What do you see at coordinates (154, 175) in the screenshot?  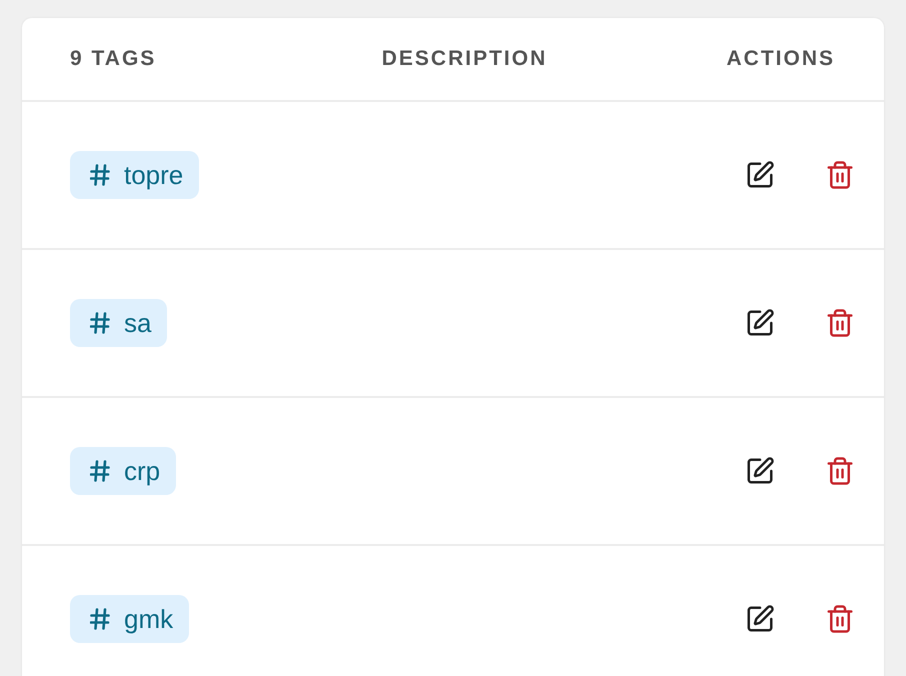 I see `tag-name: topre` at bounding box center [154, 175].